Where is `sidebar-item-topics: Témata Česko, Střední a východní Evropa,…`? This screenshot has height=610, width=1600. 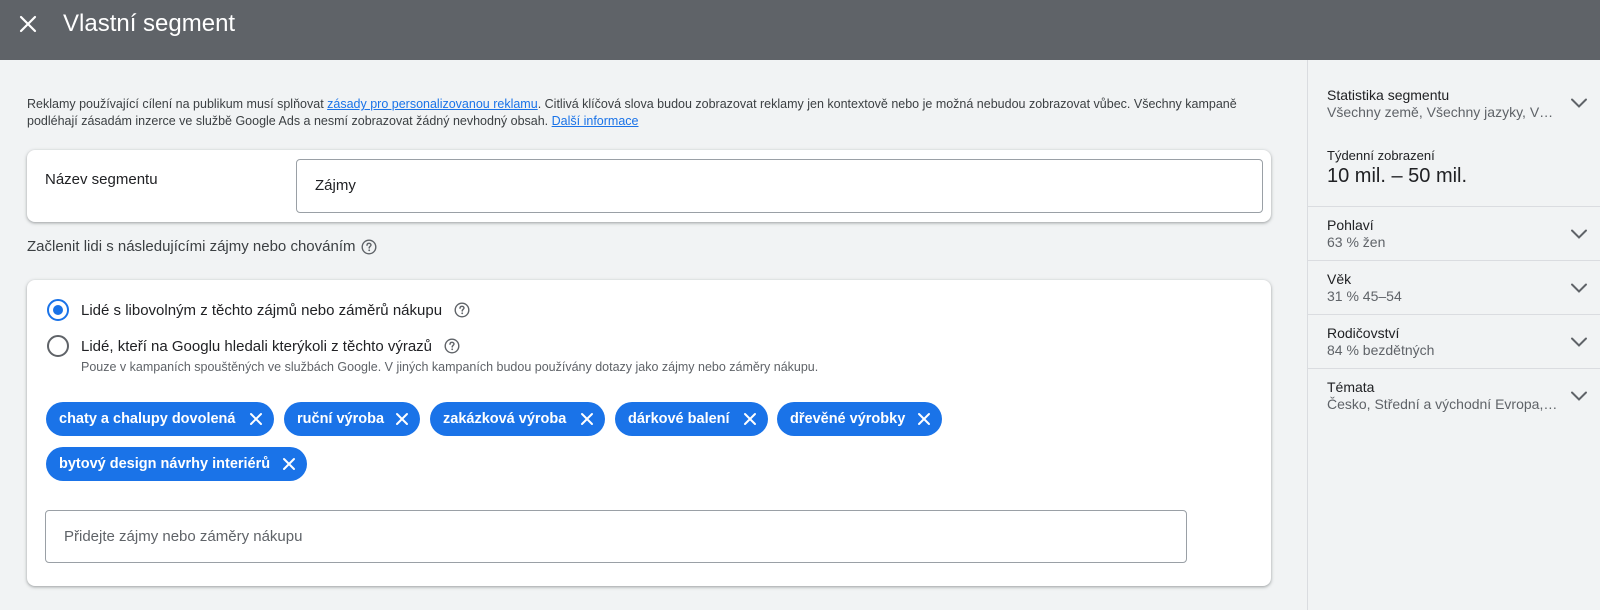 sidebar-item-topics: Témata Česko, Střední a východní Evropa,… is located at coordinates (1454, 396).